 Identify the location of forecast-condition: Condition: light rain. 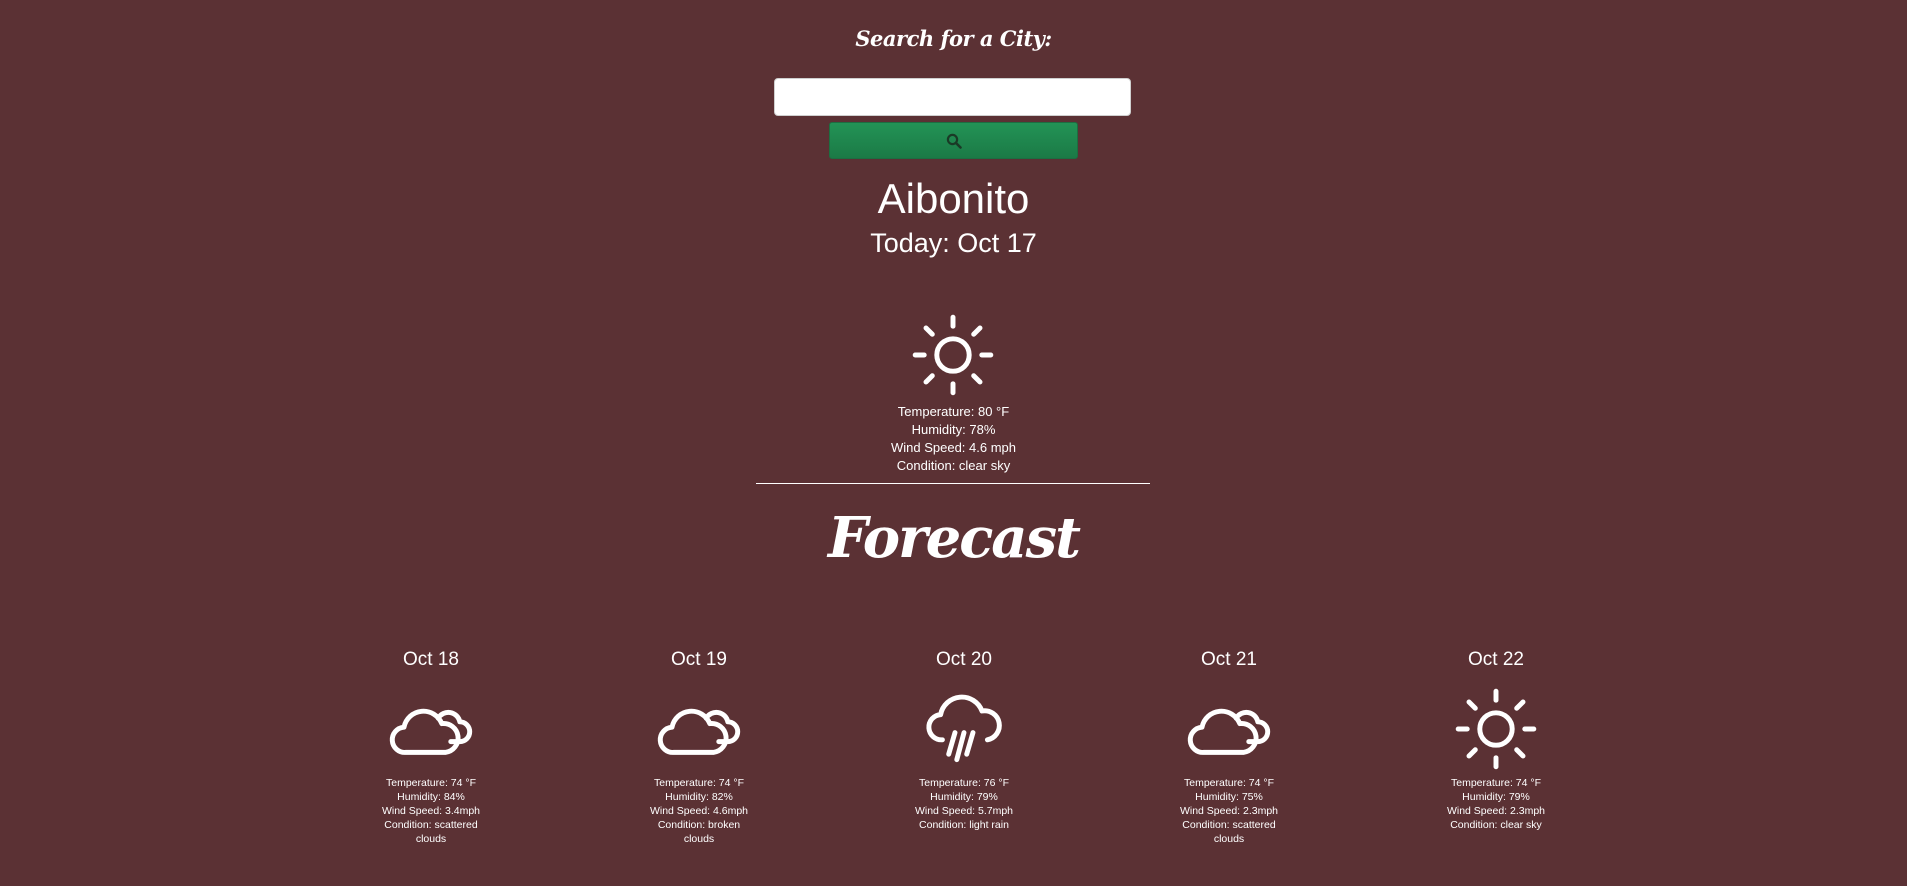
(964, 825).